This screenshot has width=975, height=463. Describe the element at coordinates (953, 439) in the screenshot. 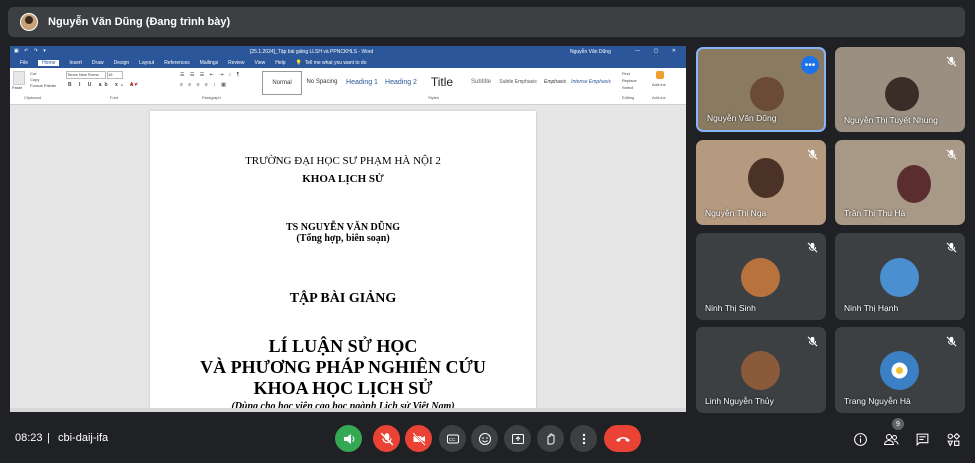

I see `activities-button` at that location.